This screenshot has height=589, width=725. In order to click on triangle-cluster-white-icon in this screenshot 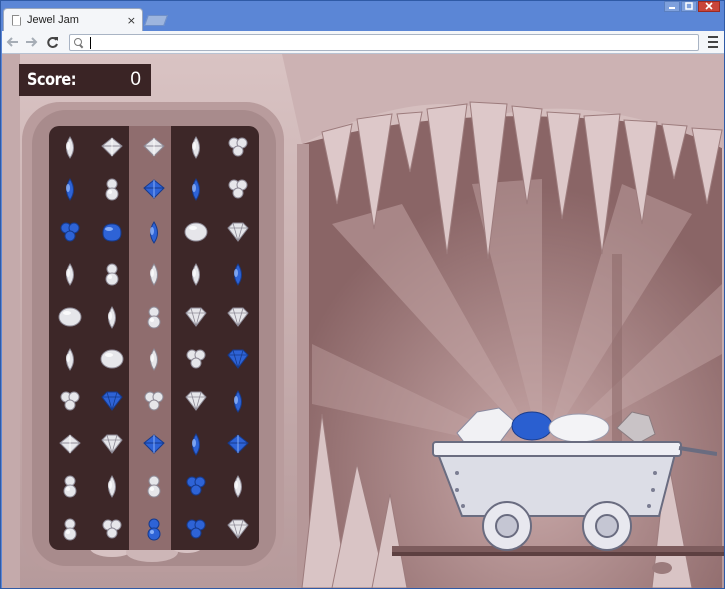, I will do `click(238, 189)`.